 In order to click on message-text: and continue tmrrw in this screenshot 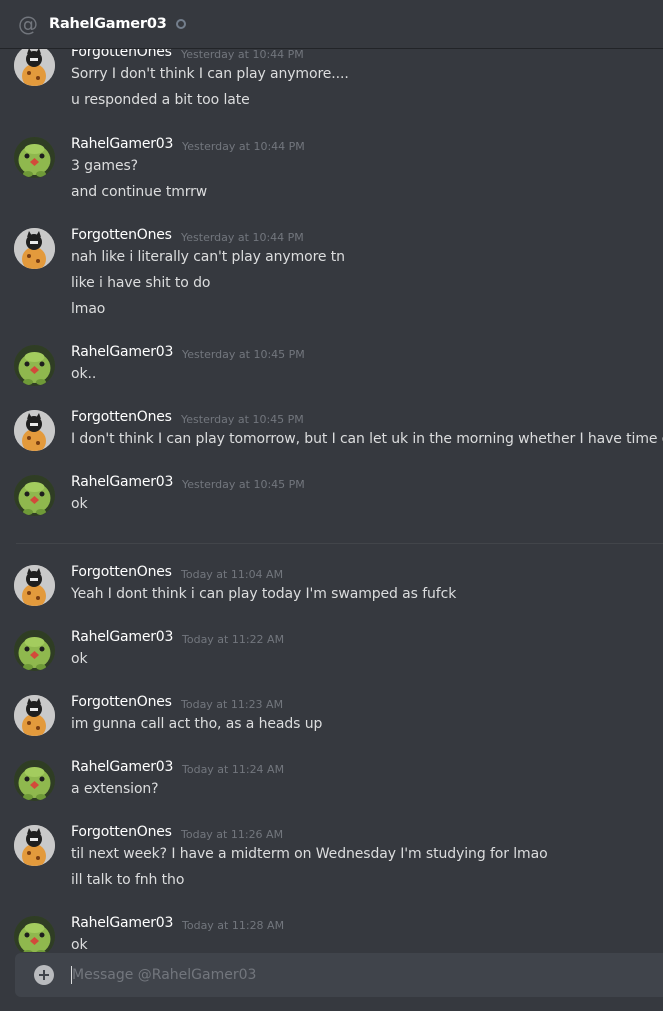, I will do `click(139, 192)`.